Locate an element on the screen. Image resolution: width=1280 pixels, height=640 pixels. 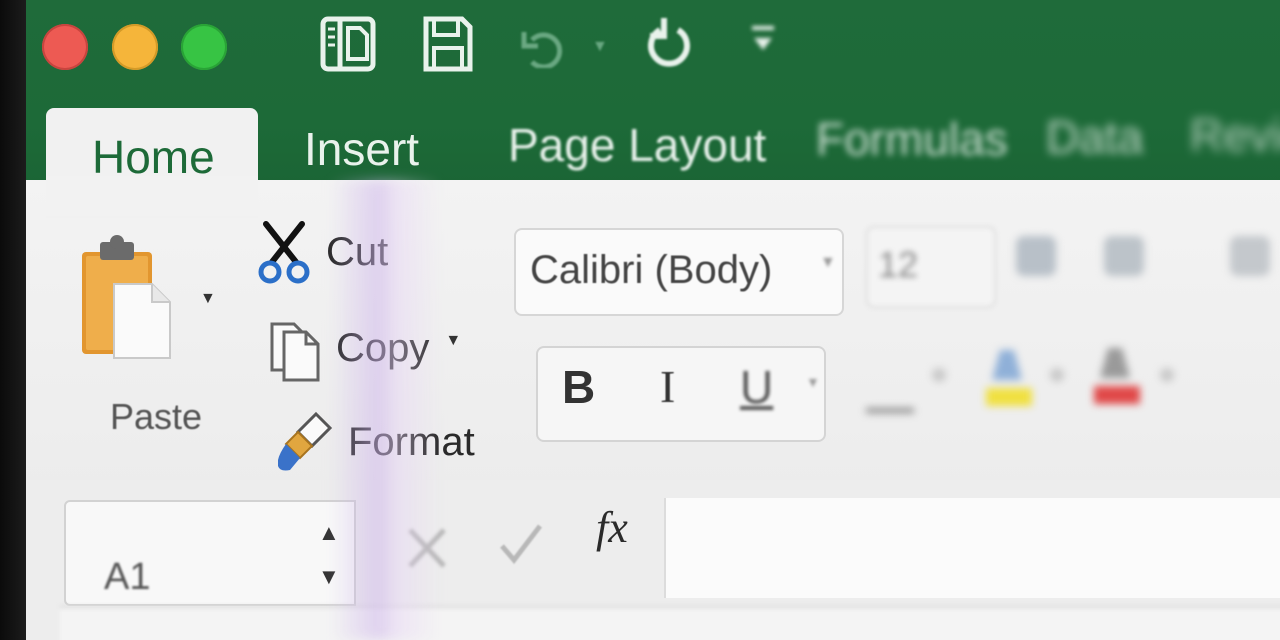
cut-button: Cut is located at coordinates (323, 252).